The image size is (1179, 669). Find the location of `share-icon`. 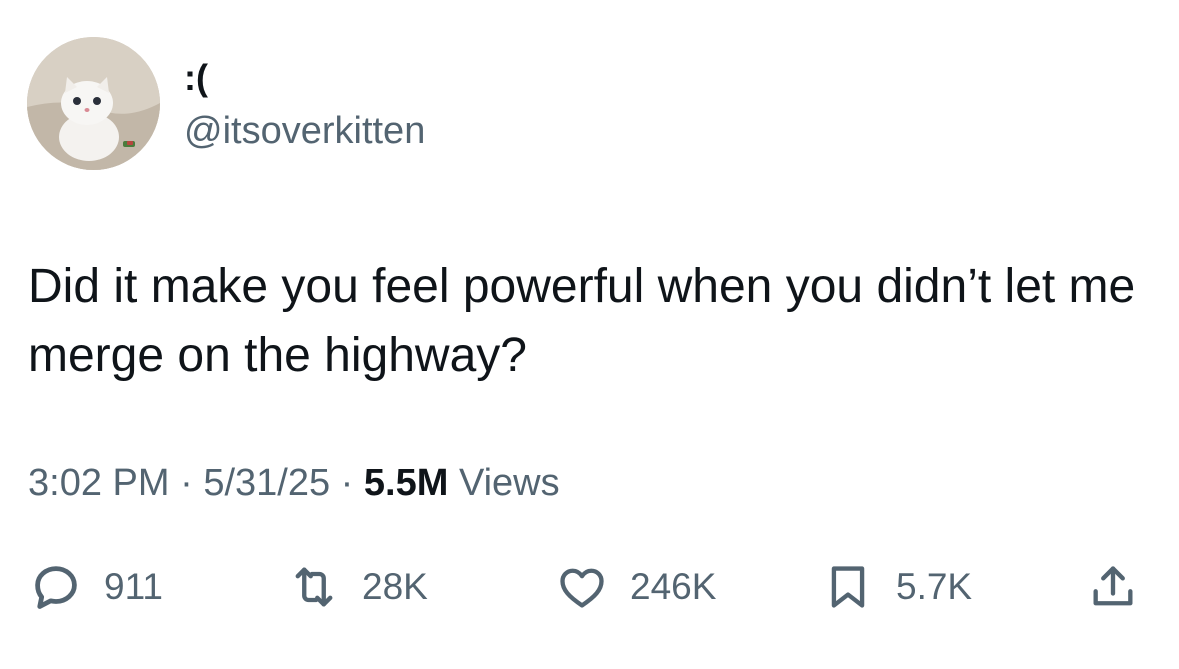

share-icon is located at coordinates (1113, 586).